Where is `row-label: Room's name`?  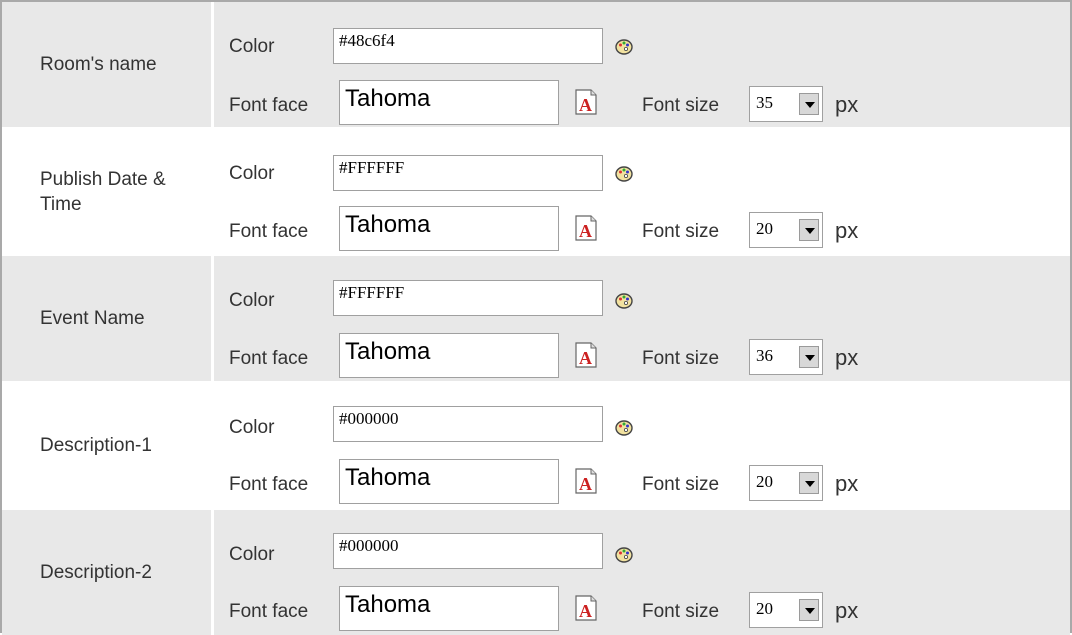 row-label: Room's name is located at coordinates (98, 64).